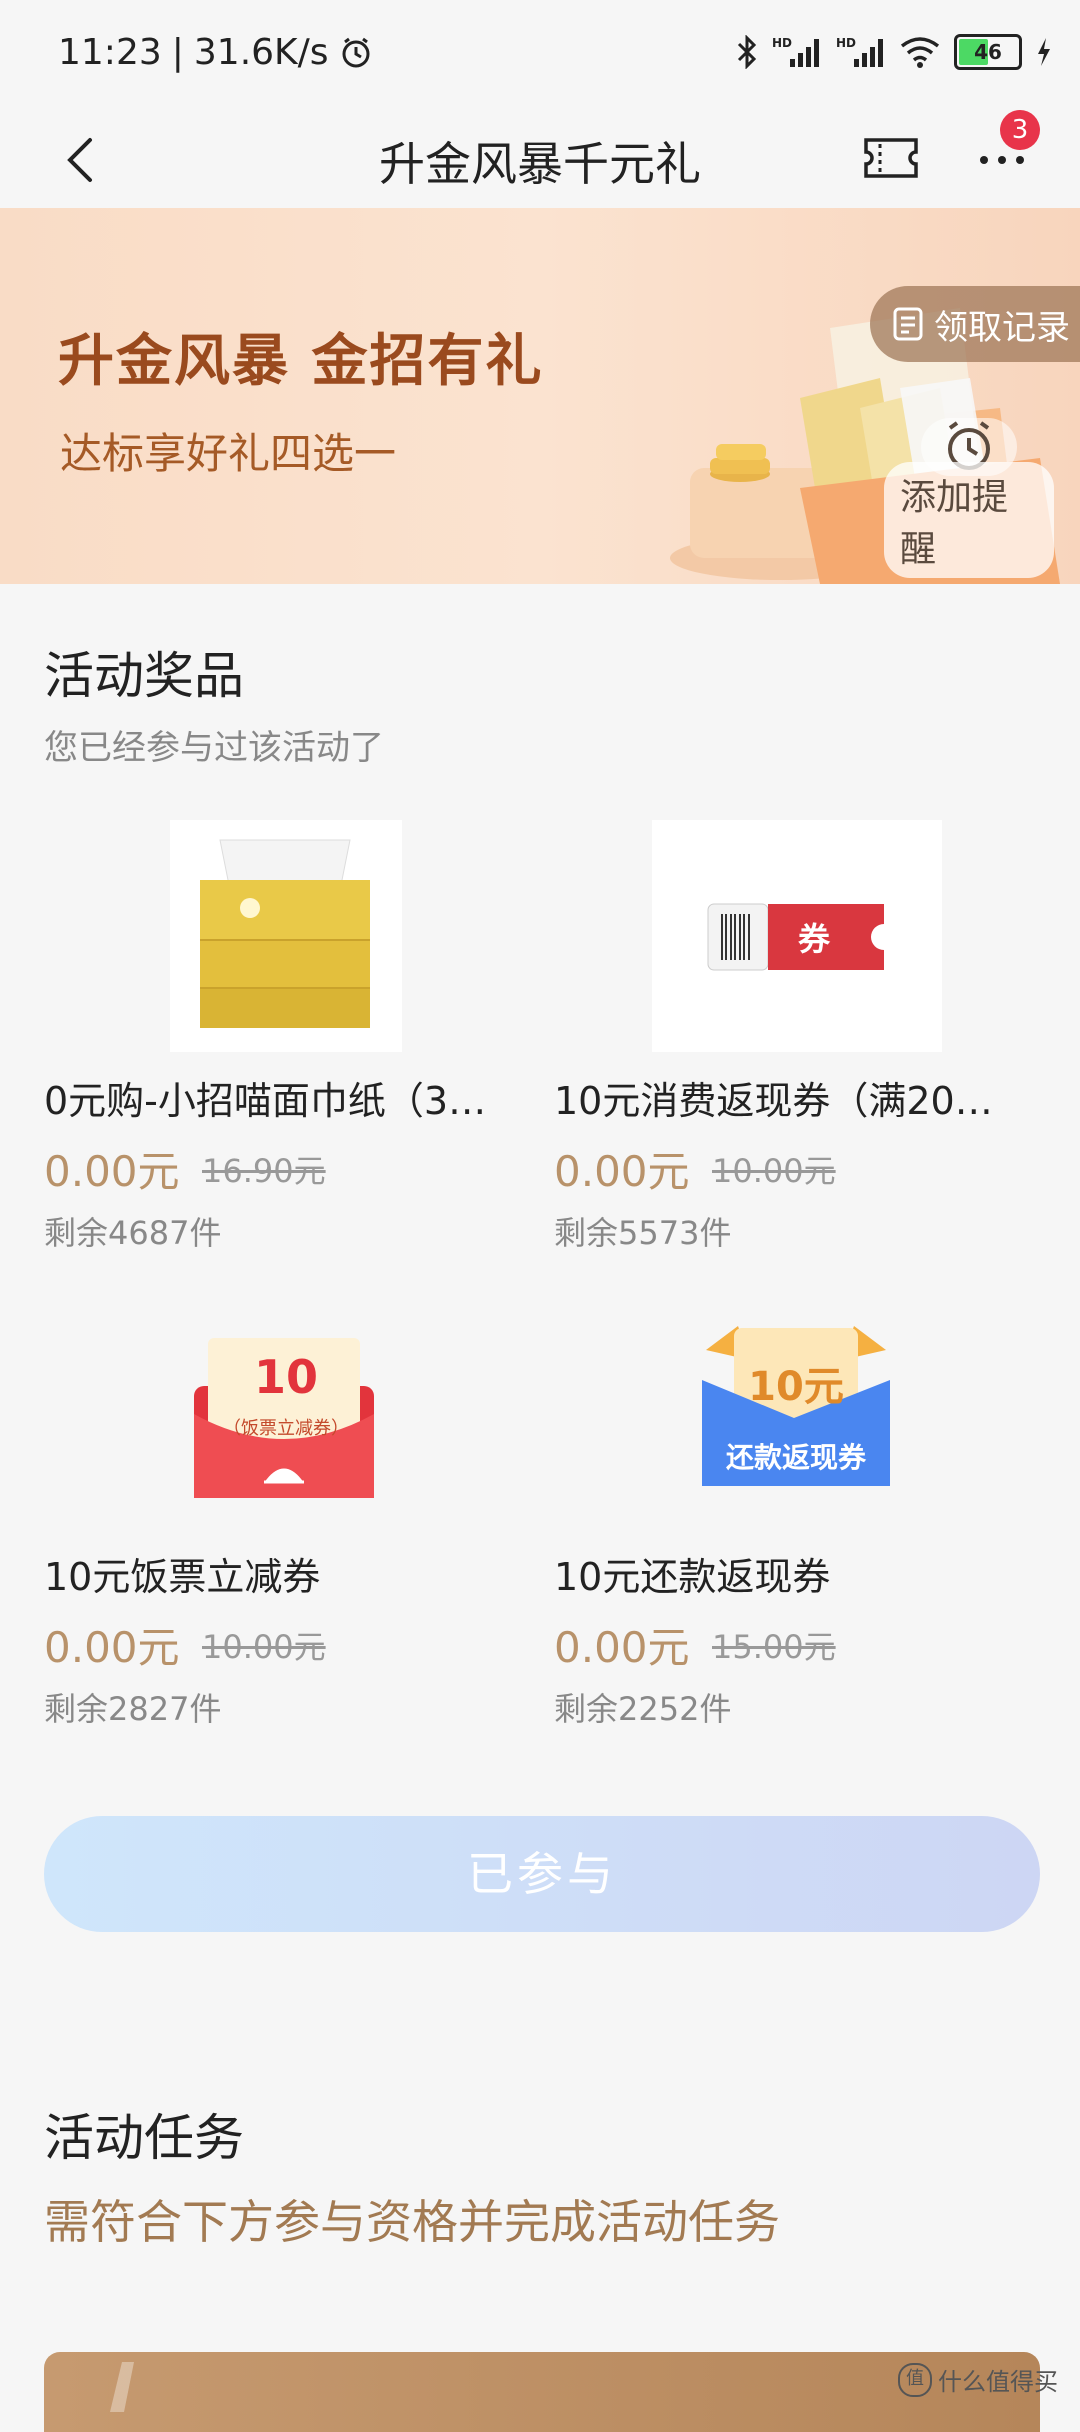  What do you see at coordinates (264, 1171) in the screenshot?
I see `prize-original-price: 16.90元` at bounding box center [264, 1171].